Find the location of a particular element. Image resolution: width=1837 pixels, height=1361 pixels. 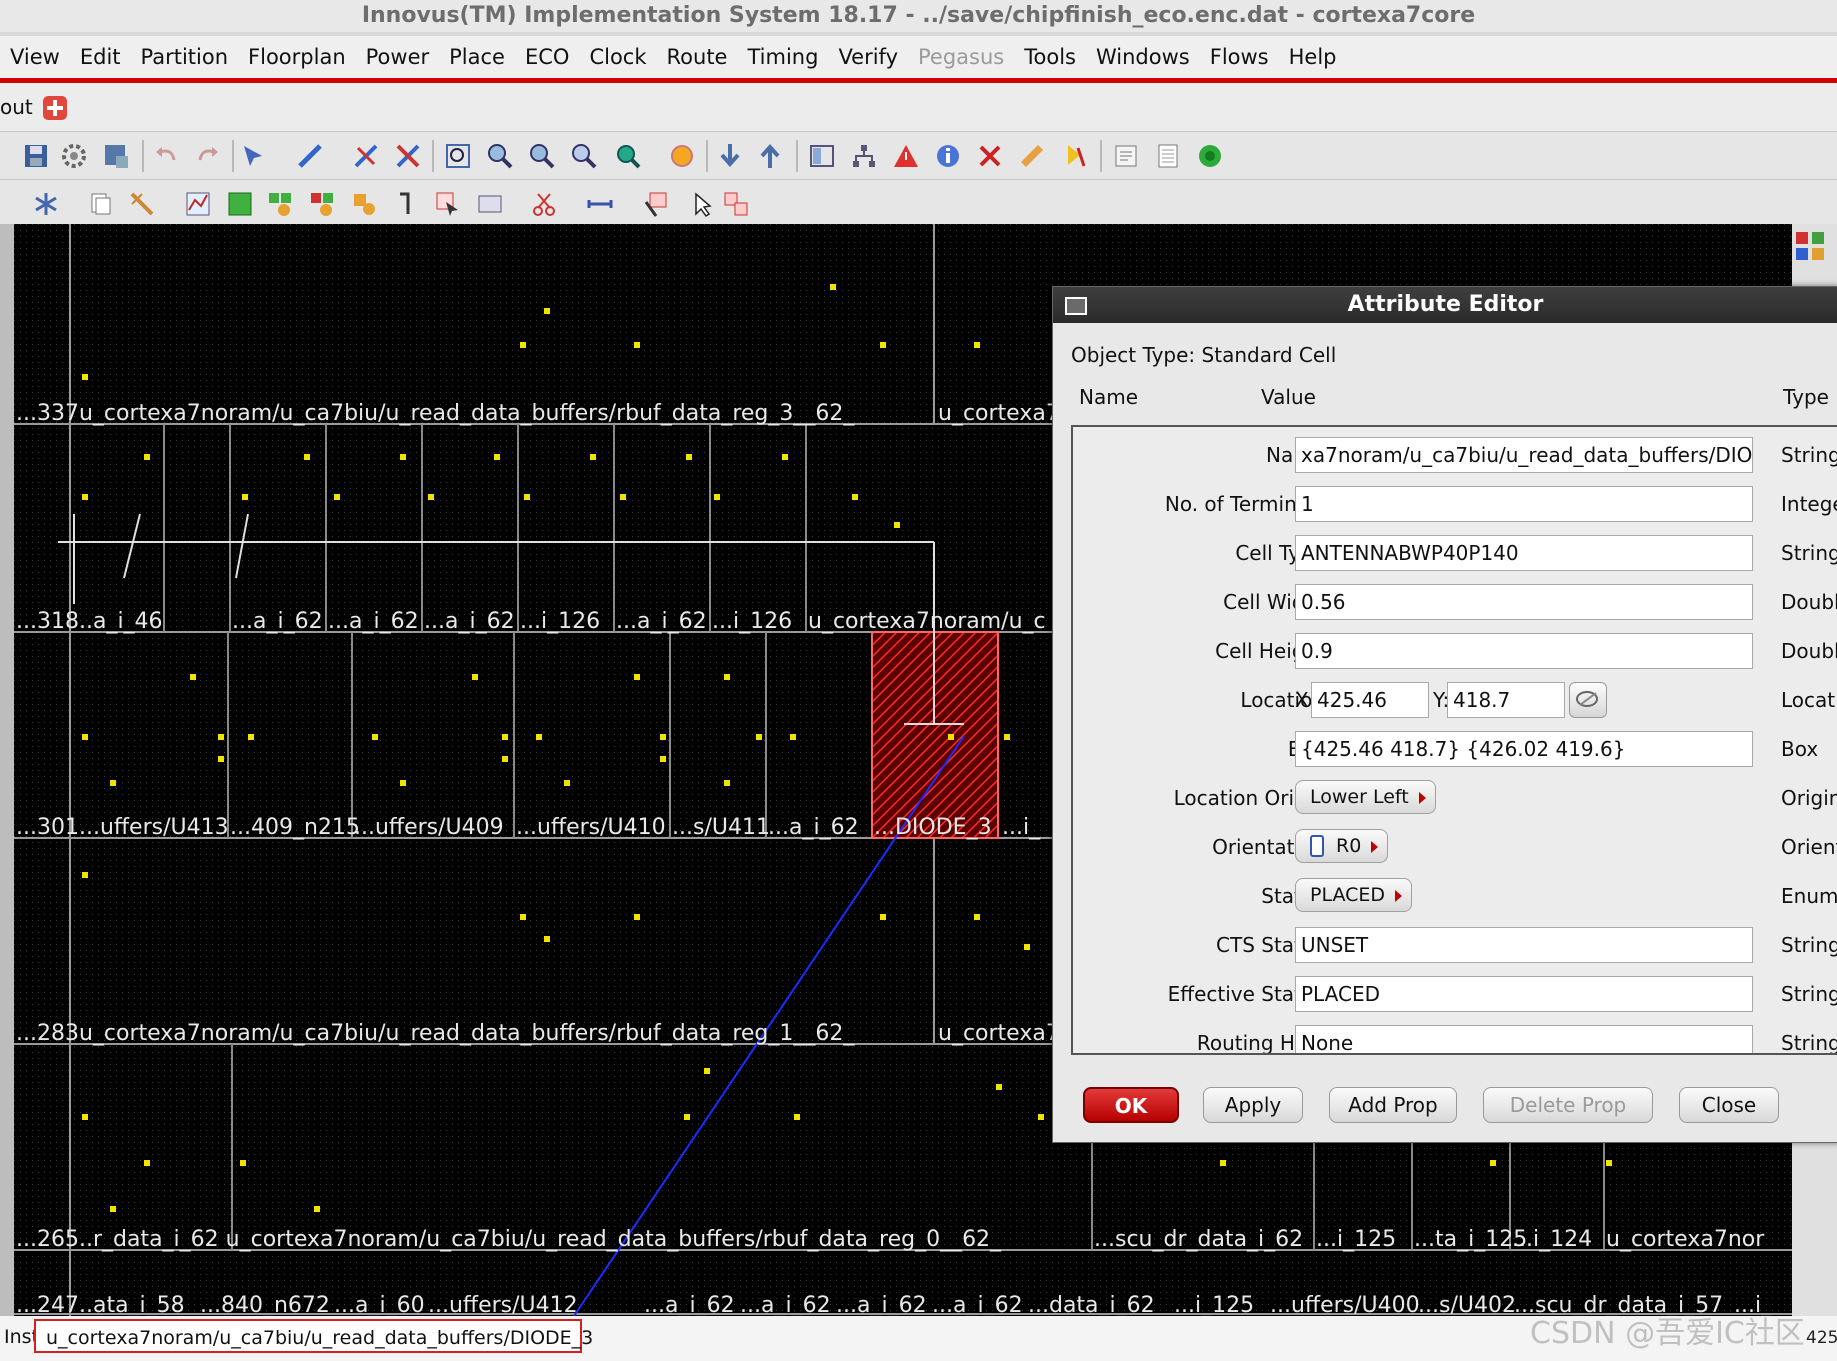

pin-icon is located at coordinates (406, 204).